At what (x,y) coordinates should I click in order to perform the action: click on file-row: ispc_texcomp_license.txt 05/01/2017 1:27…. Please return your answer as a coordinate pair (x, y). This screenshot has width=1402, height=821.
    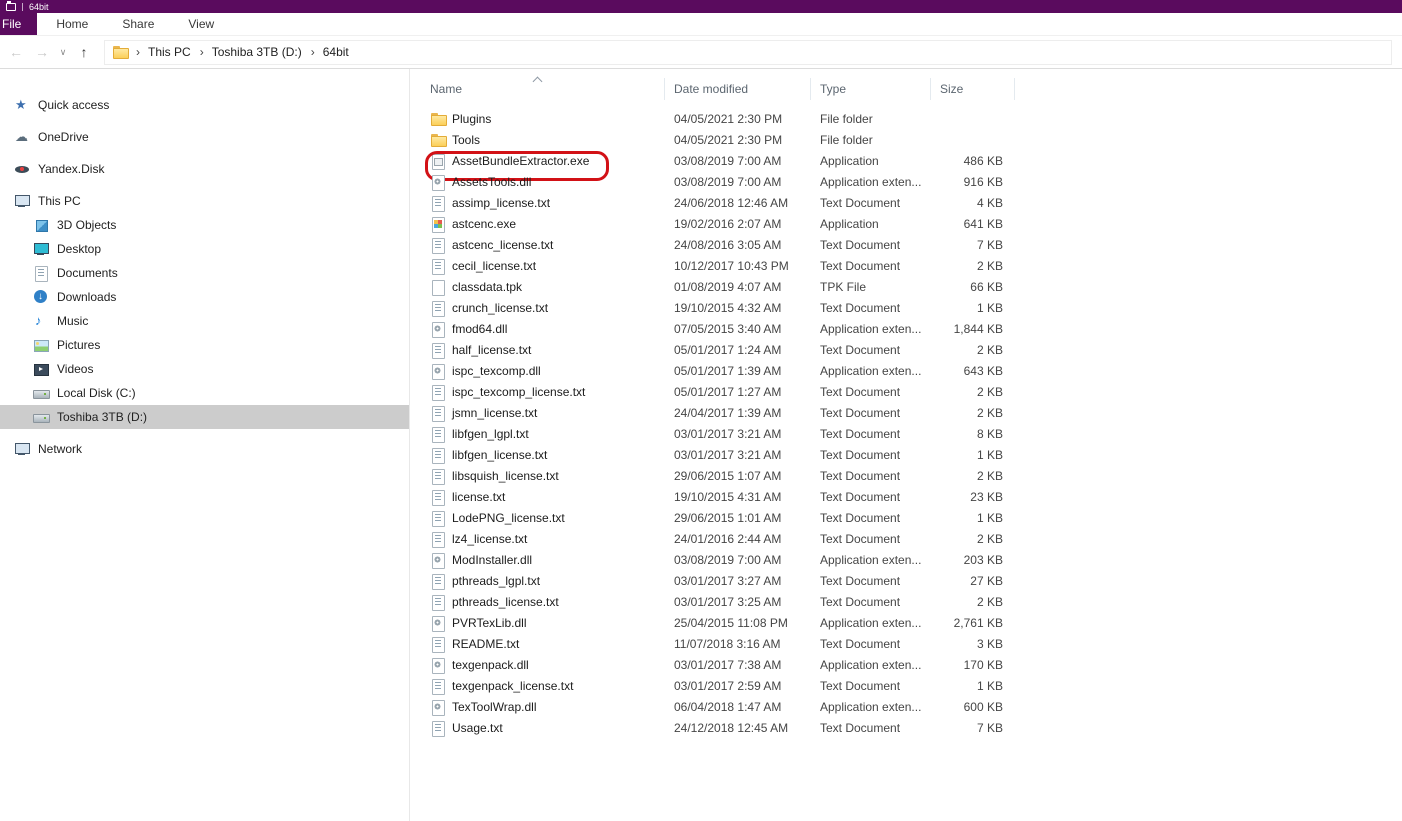
    Looking at the image, I should click on (906, 391).